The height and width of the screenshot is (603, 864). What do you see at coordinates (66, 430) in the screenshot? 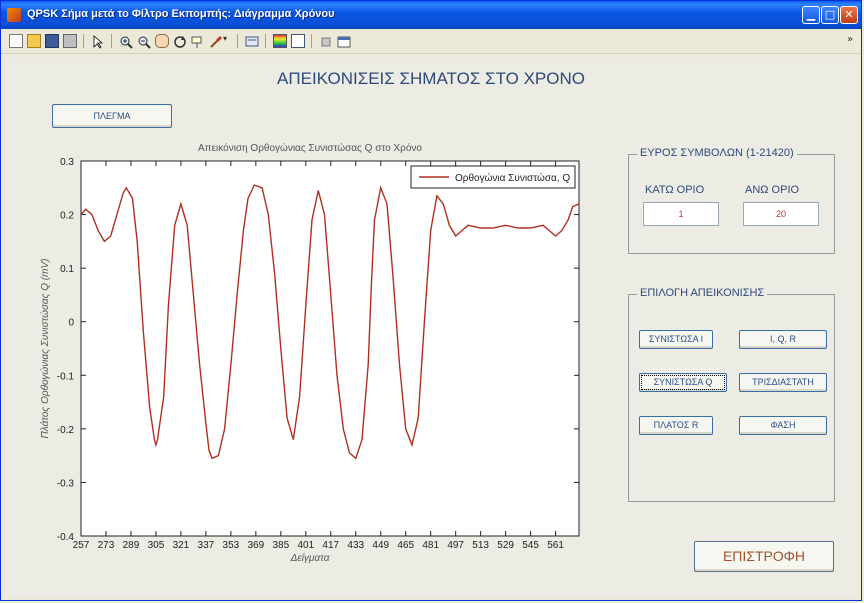
I see `y-tick-label: -0.2` at bounding box center [66, 430].